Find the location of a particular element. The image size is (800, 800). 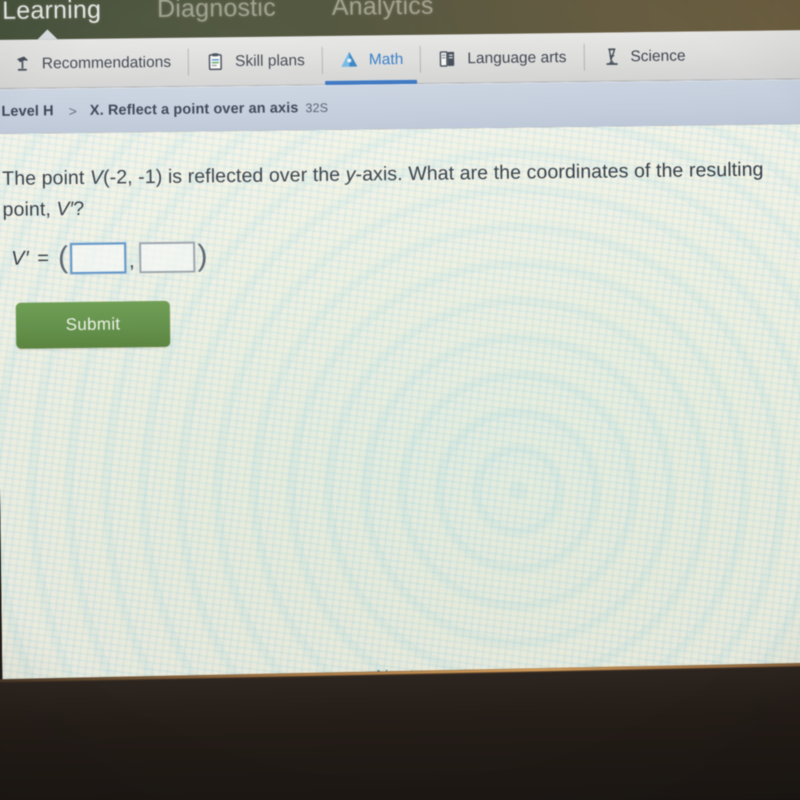

tab-skill-plans: Skill plans is located at coordinates (255, 61).